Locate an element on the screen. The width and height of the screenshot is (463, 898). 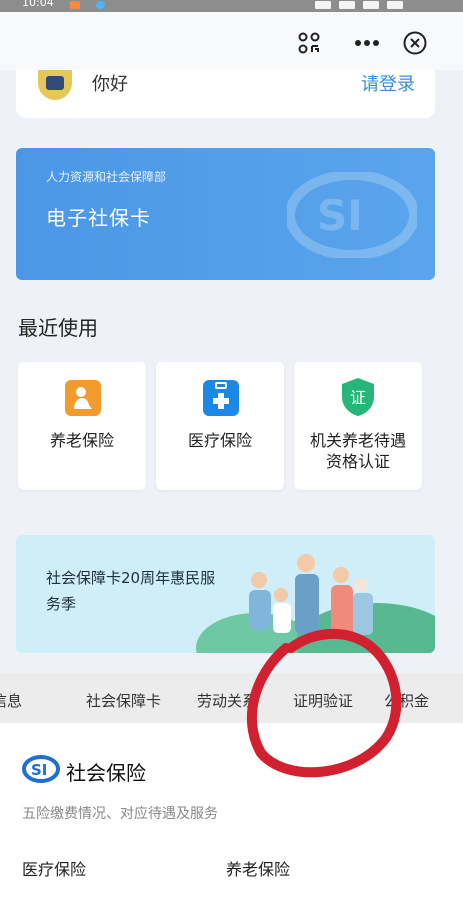
link-pension-insurance: 养老保险 is located at coordinates (258, 868).